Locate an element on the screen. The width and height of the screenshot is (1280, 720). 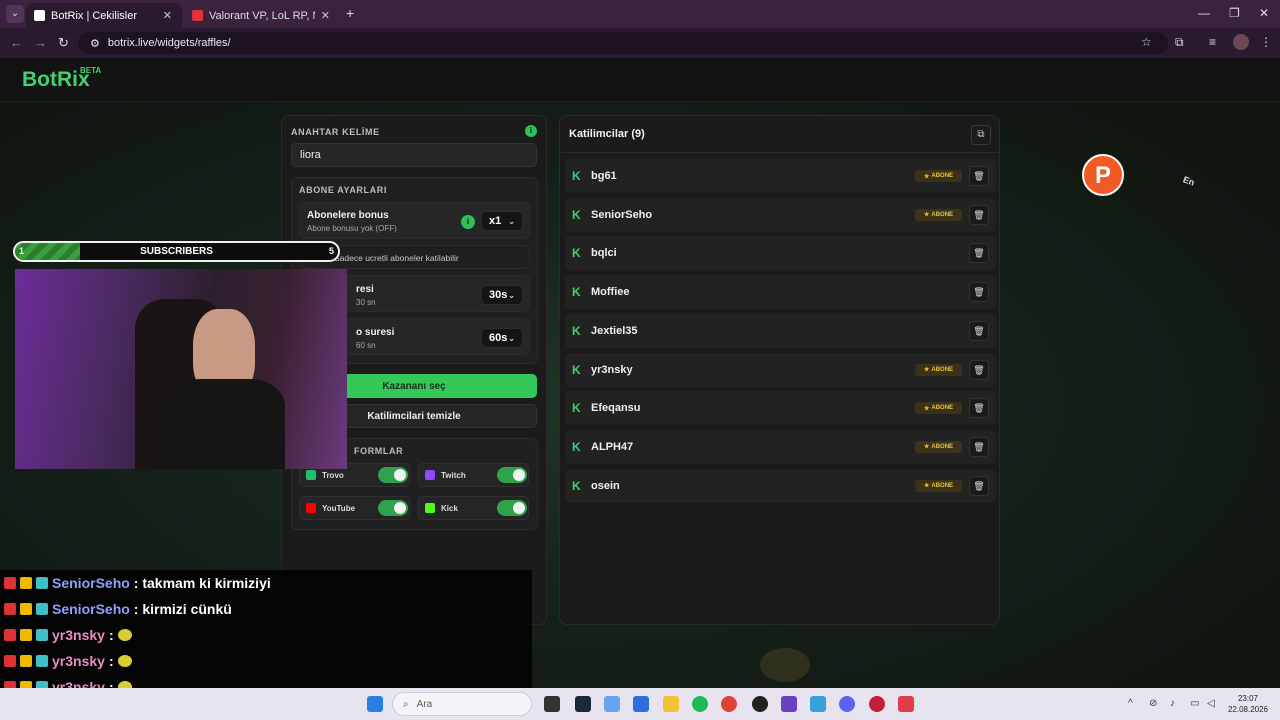
second-duration-select: 60s ⌄ is located at coordinates (502, 338).